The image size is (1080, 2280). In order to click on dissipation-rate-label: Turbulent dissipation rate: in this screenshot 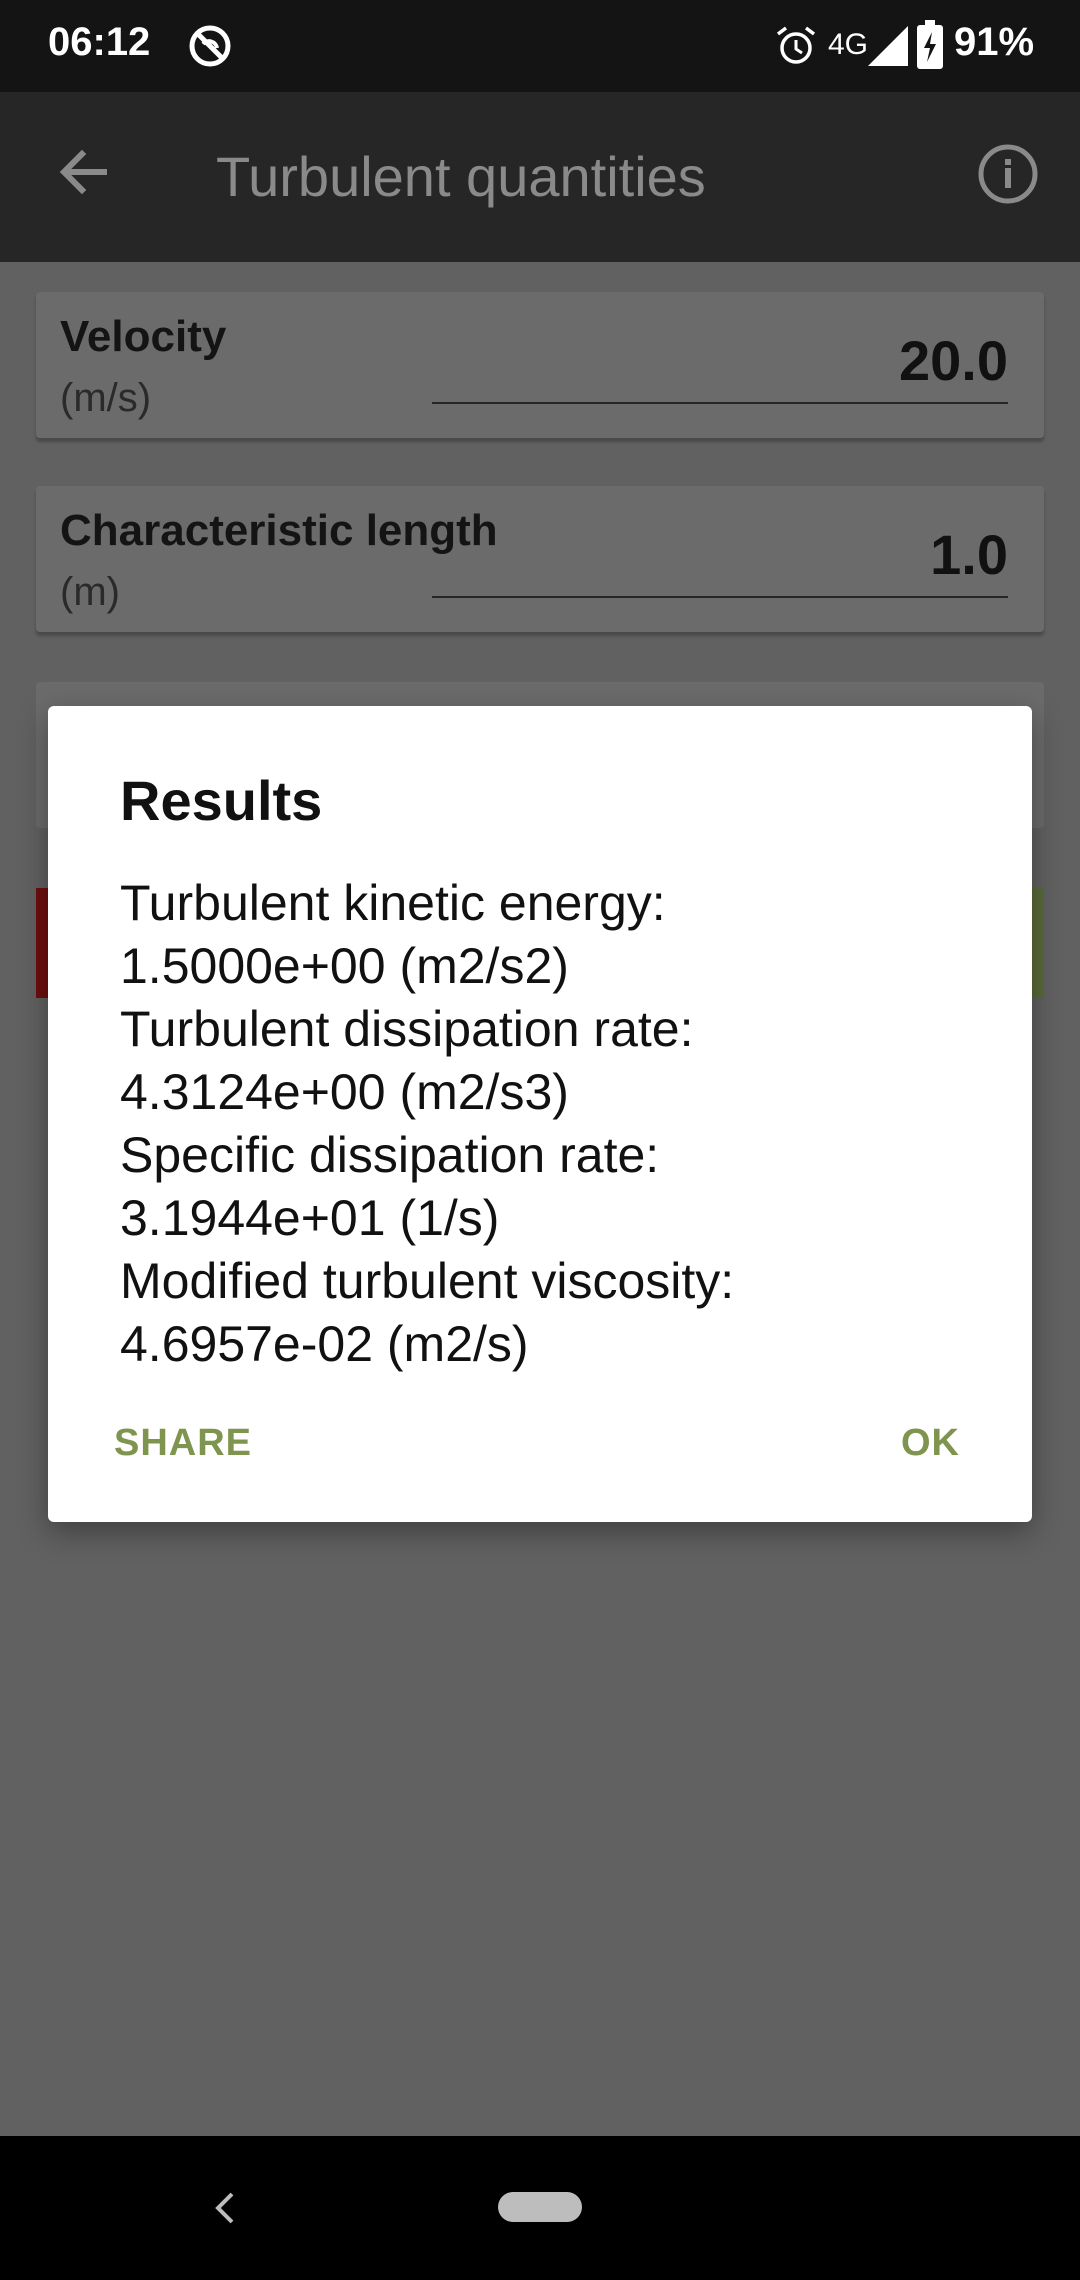, I will do `click(407, 1029)`.